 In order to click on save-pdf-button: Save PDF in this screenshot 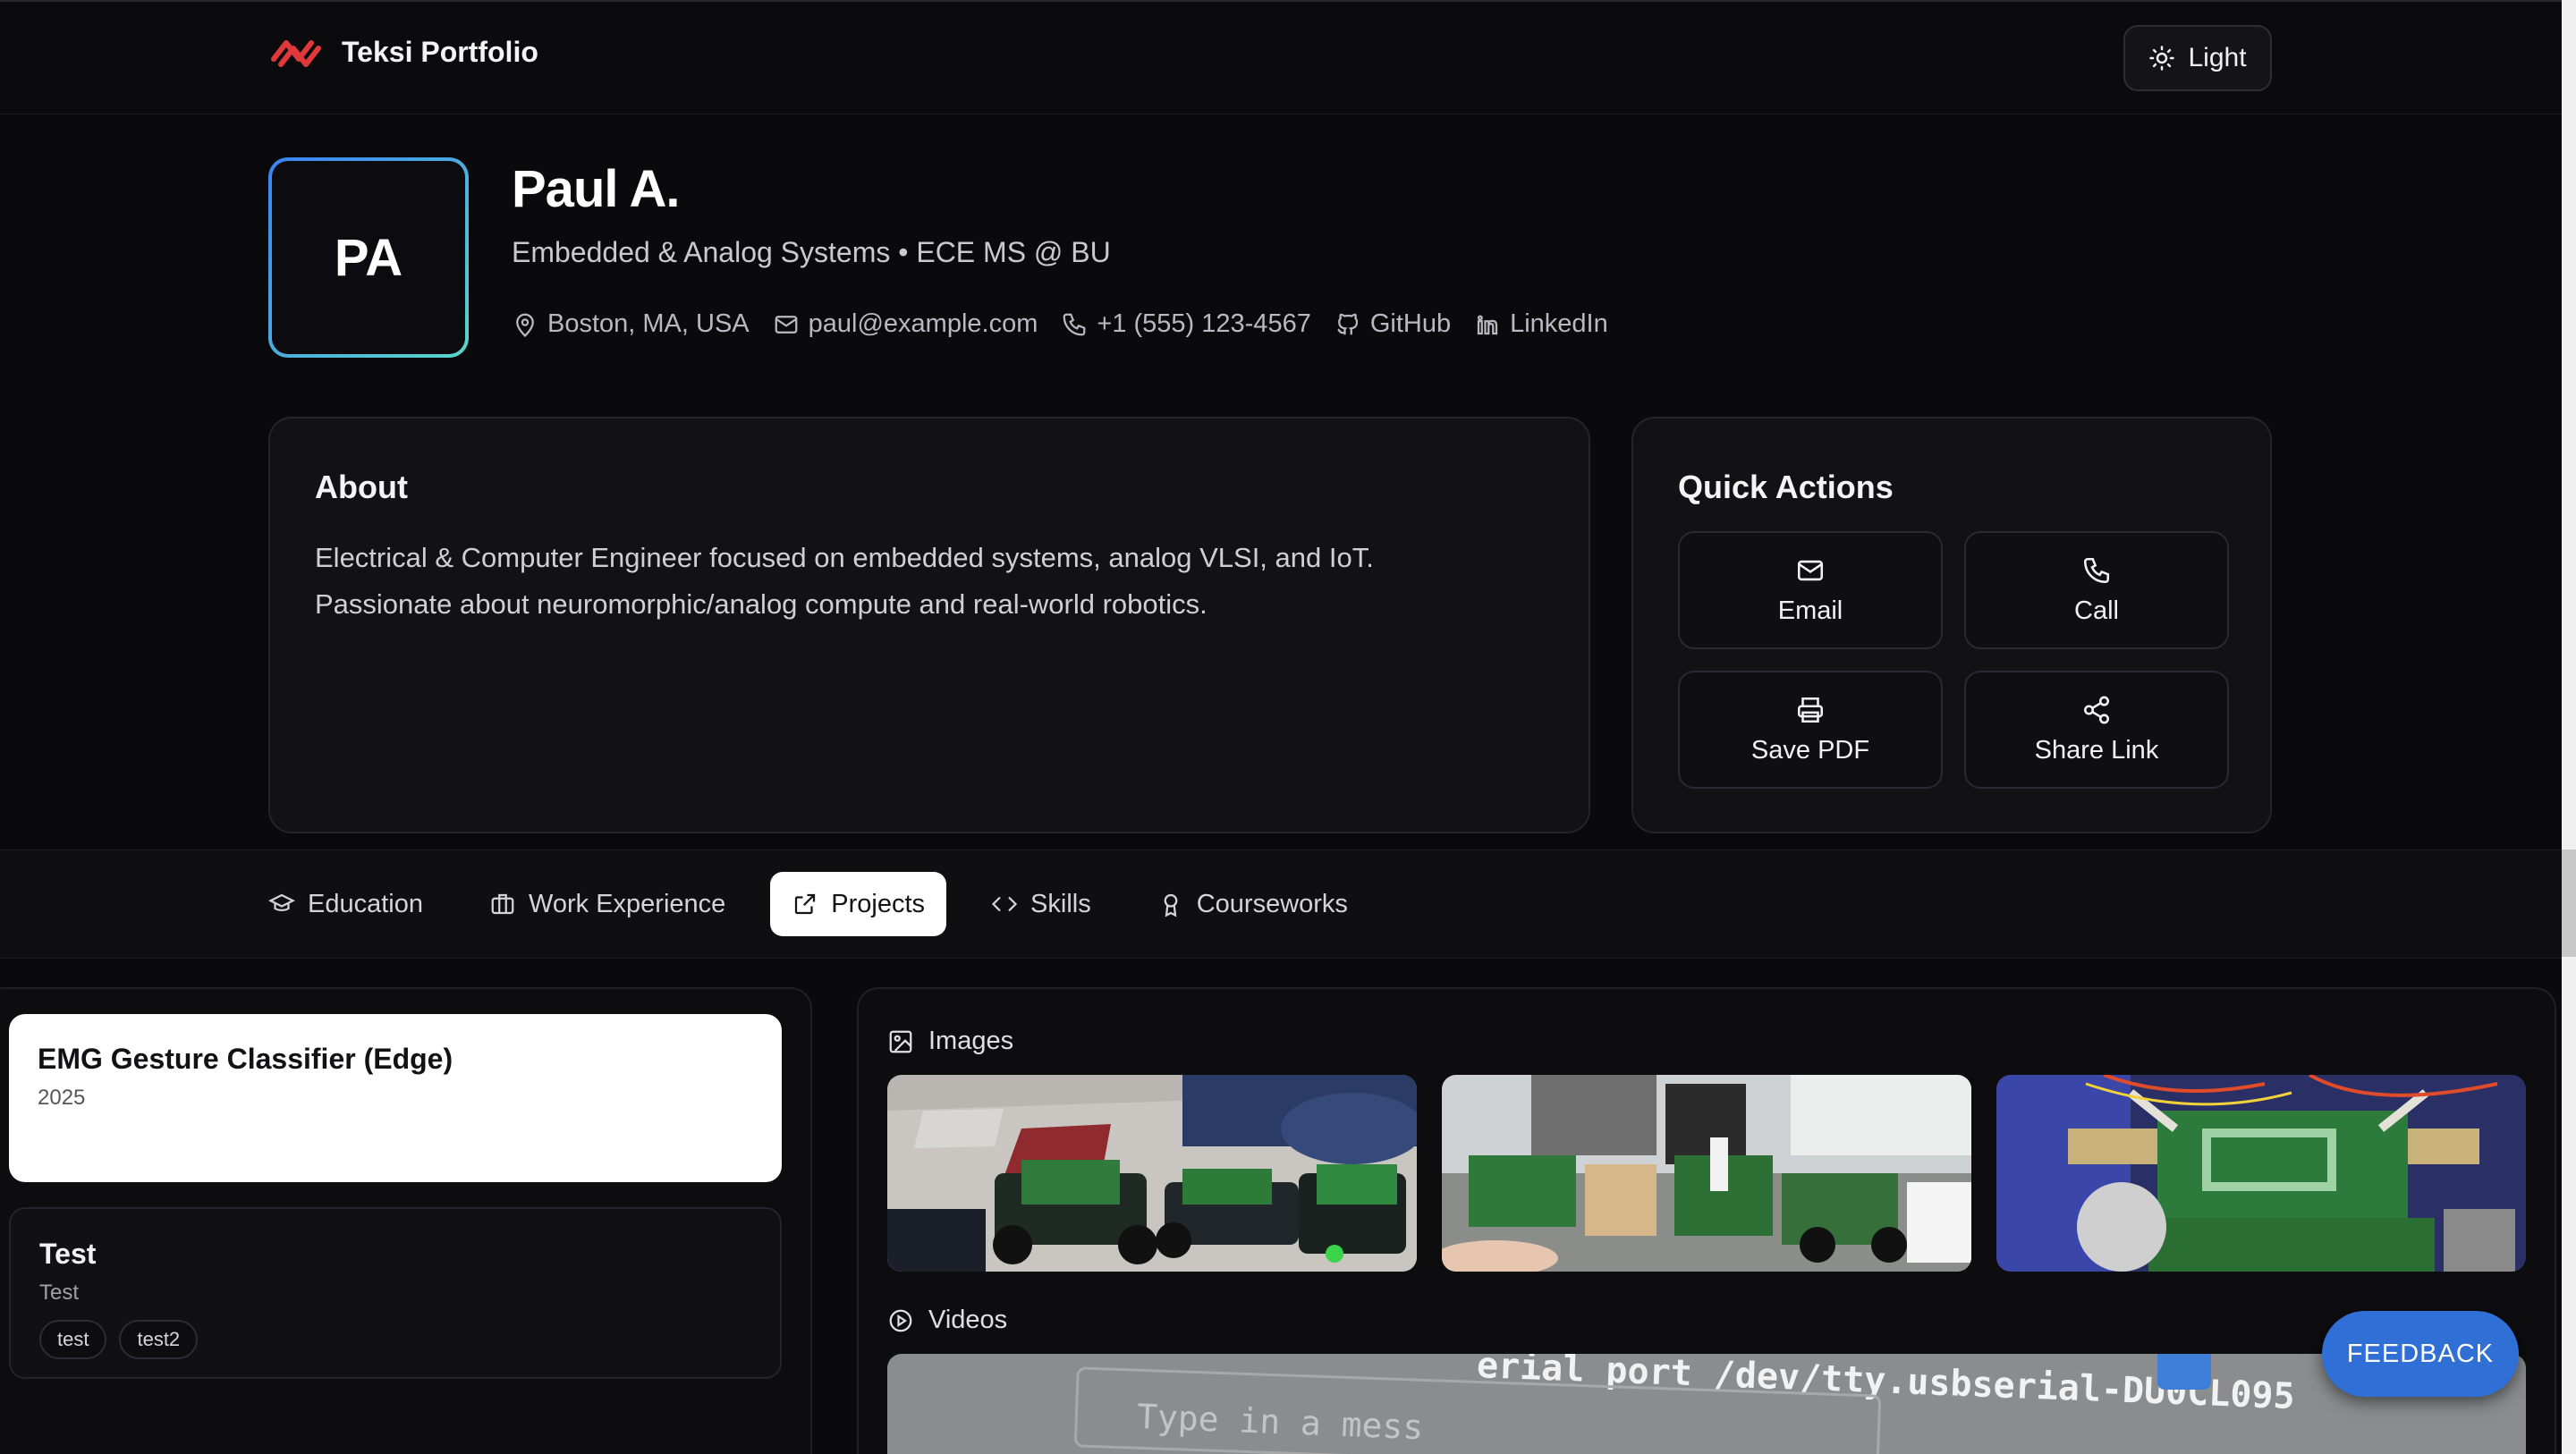, I will do `click(1810, 730)`.